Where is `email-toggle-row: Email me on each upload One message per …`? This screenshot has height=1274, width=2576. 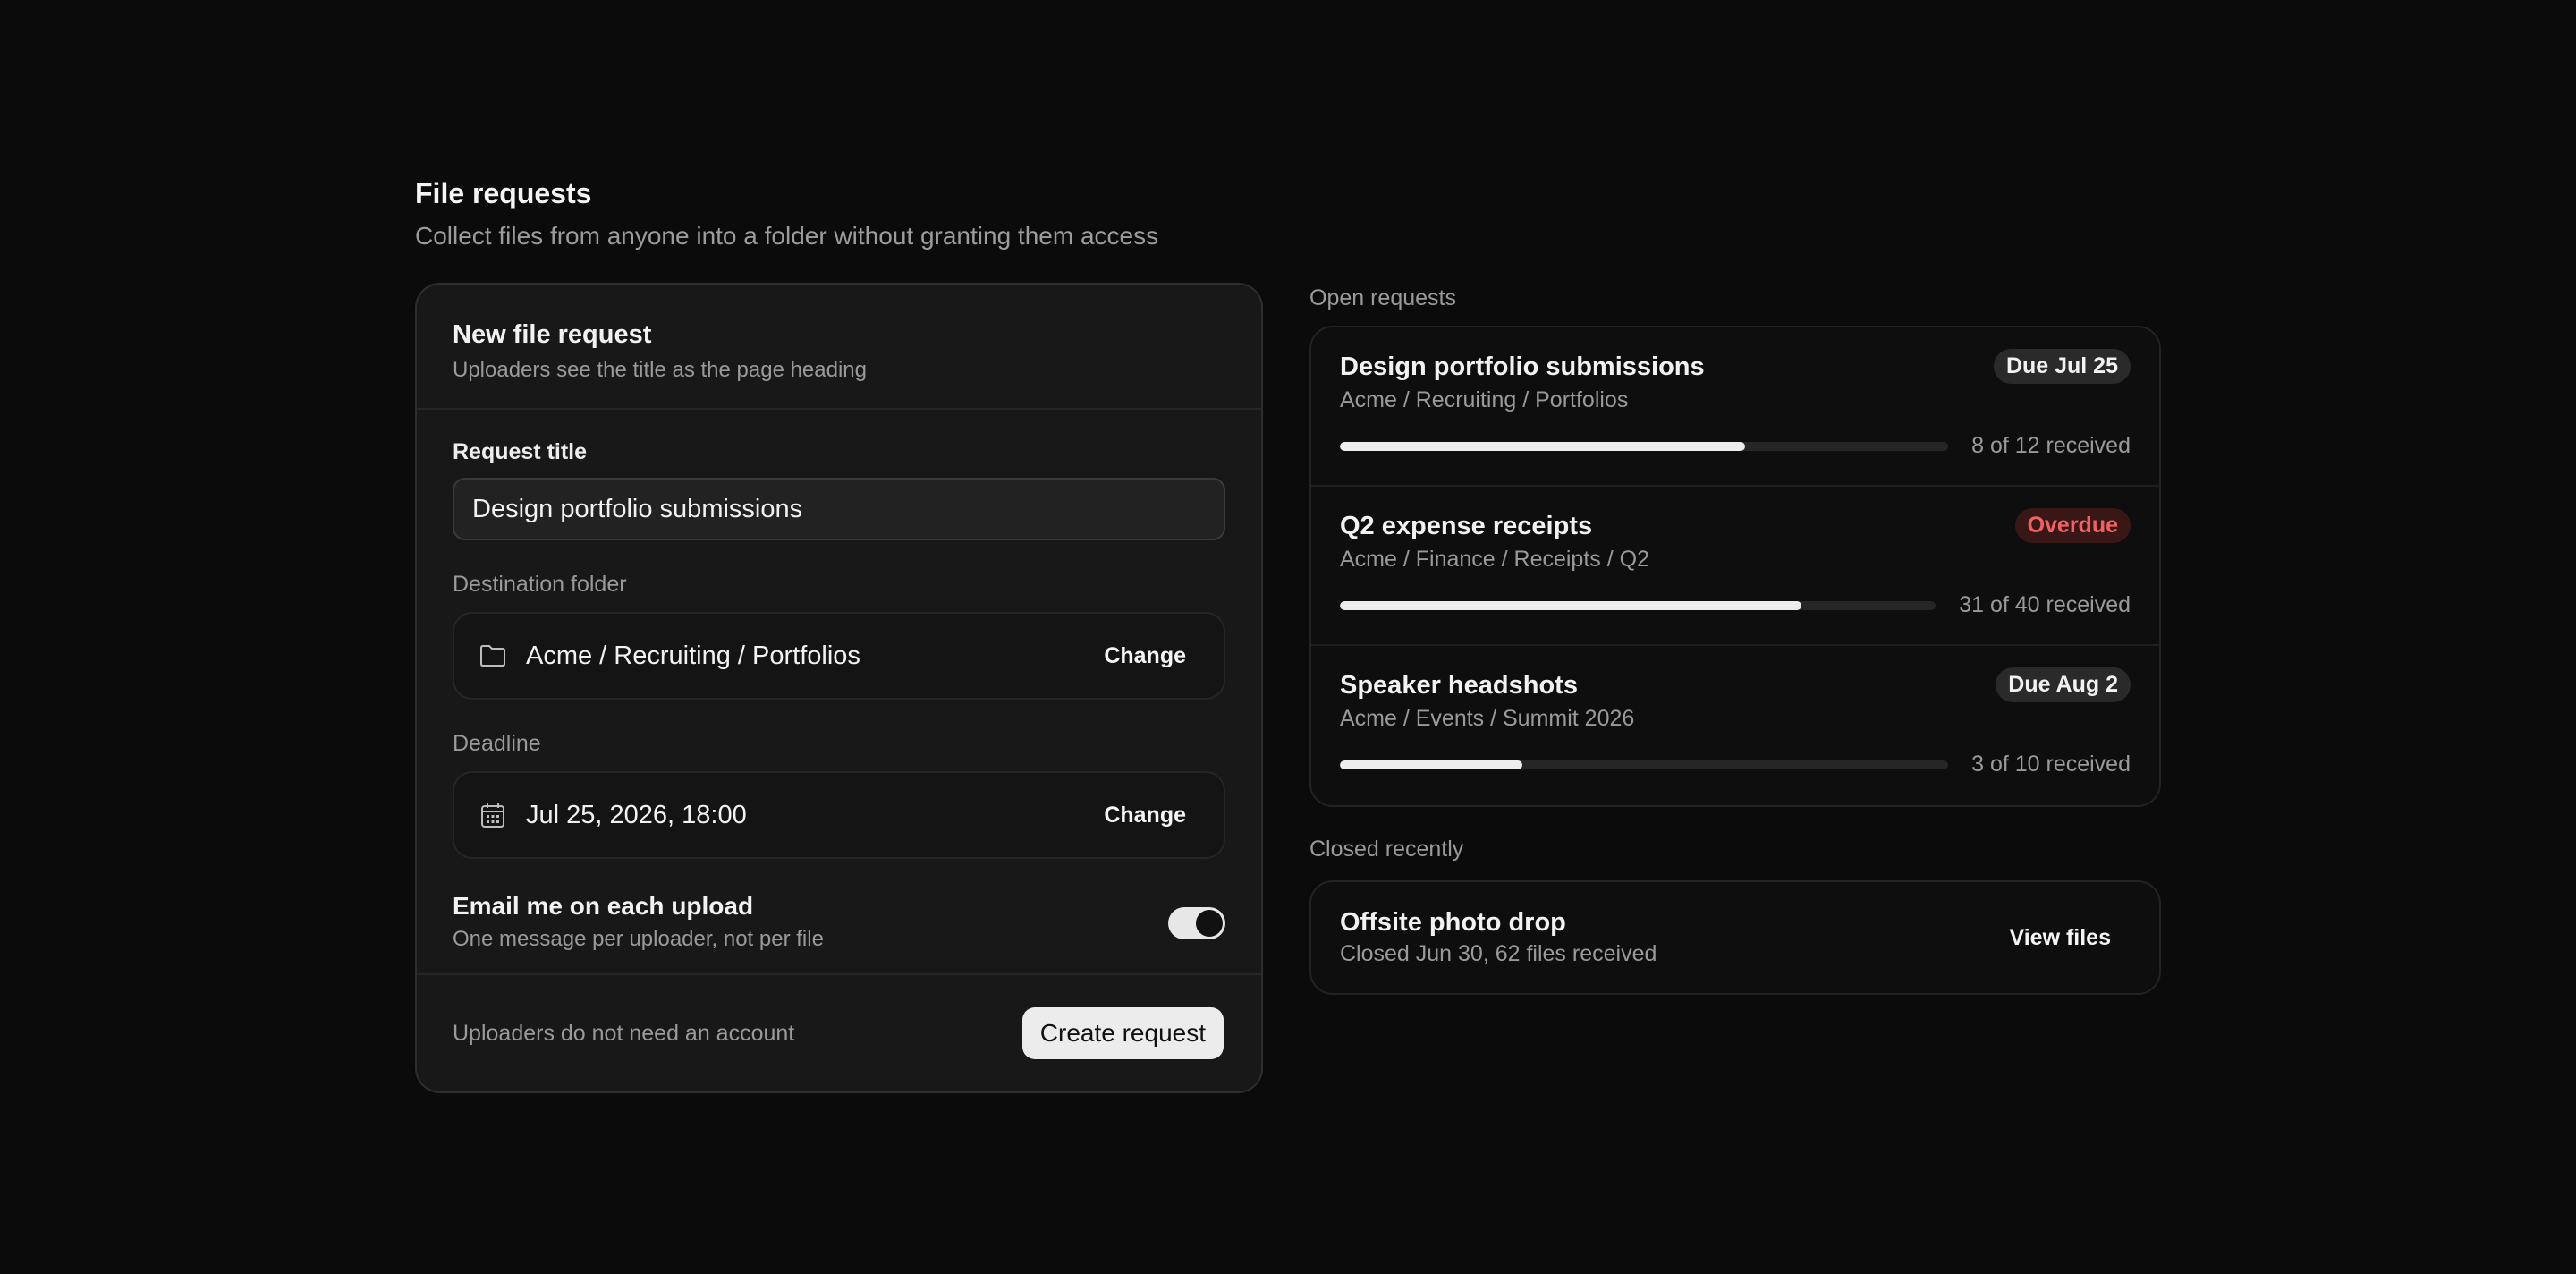 email-toggle-row: Email me on each upload One message per … is located at coordinates (839, 920).